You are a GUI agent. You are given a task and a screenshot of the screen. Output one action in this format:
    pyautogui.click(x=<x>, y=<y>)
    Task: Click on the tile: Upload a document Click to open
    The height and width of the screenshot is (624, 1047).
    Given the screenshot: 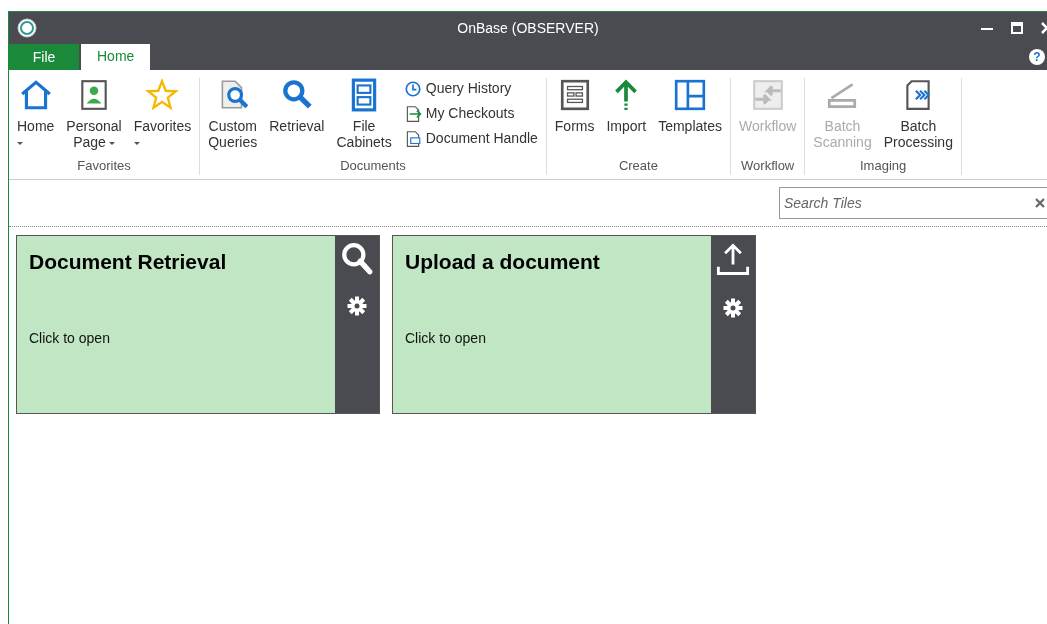 What is the action you would take?
    pyautogui.click(x=574, y=324)
    